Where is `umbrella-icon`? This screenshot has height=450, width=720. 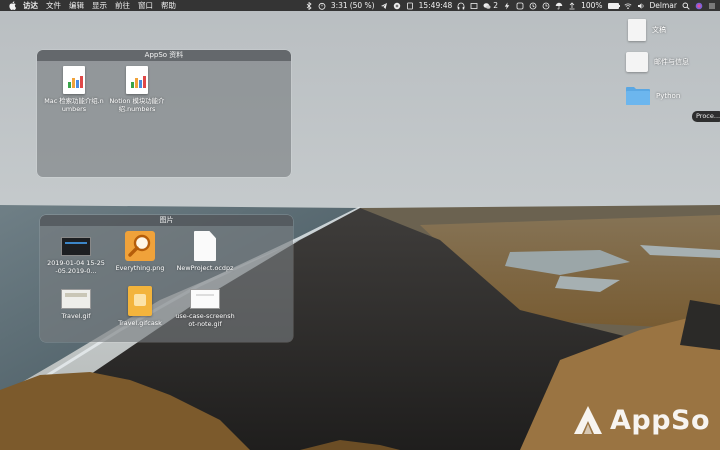 umbrella-icon is located at coordinates (559, 6).